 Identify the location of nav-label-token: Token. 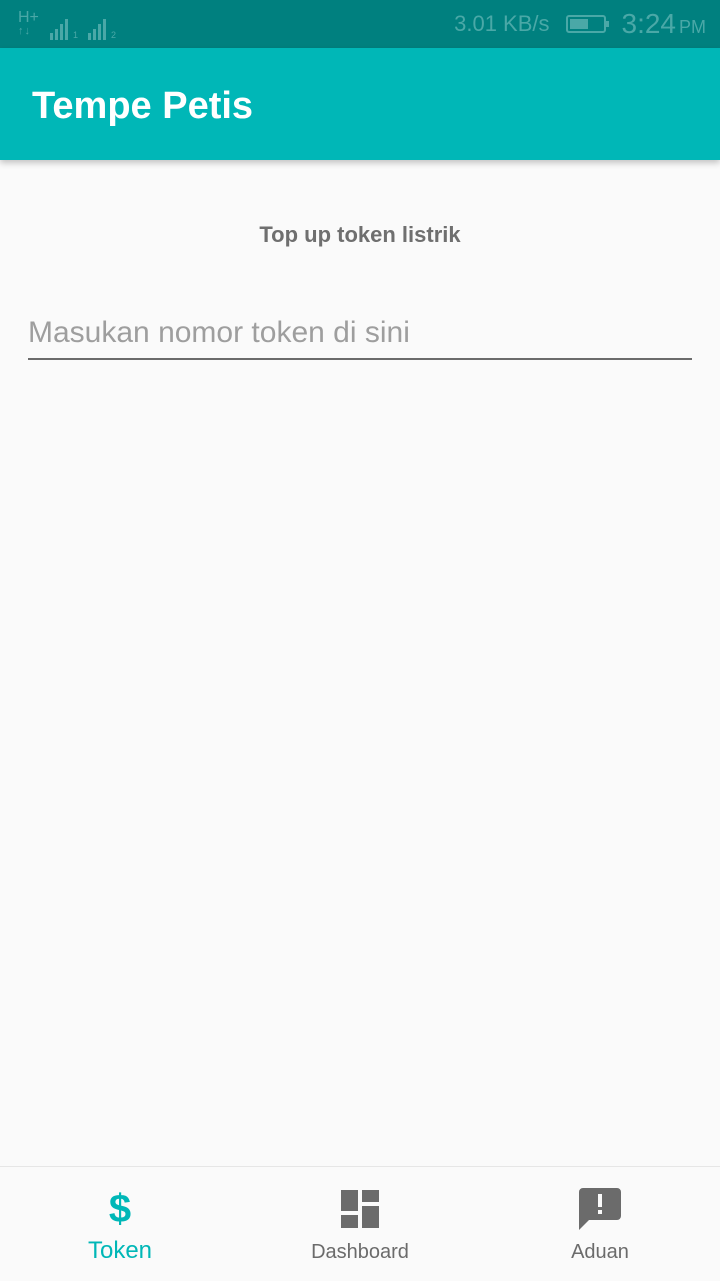
(120, 1250).